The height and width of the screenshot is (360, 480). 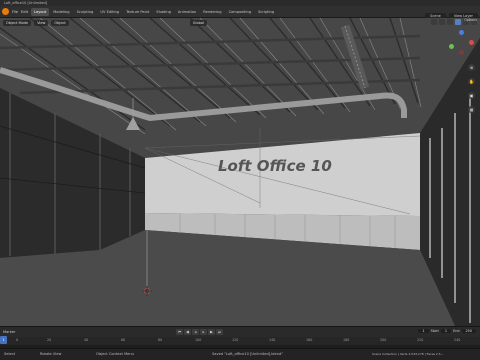 I want to click on status-context-menu-hint: Object Context Menu, so click(x=115, y=354).